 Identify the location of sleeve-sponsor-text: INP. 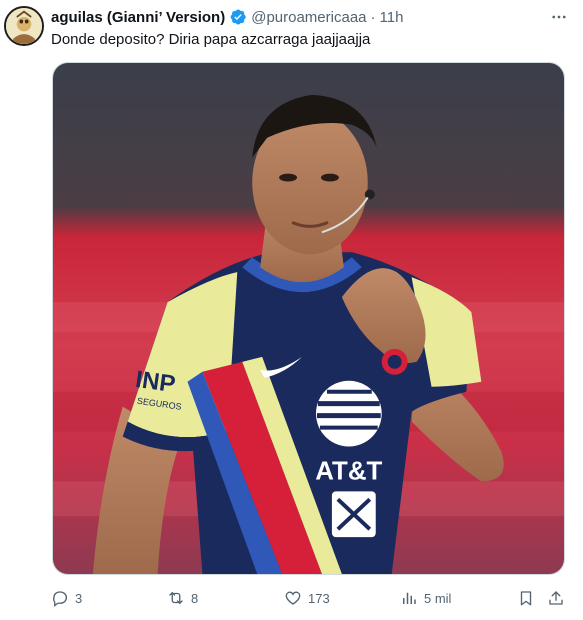
(155, 382).